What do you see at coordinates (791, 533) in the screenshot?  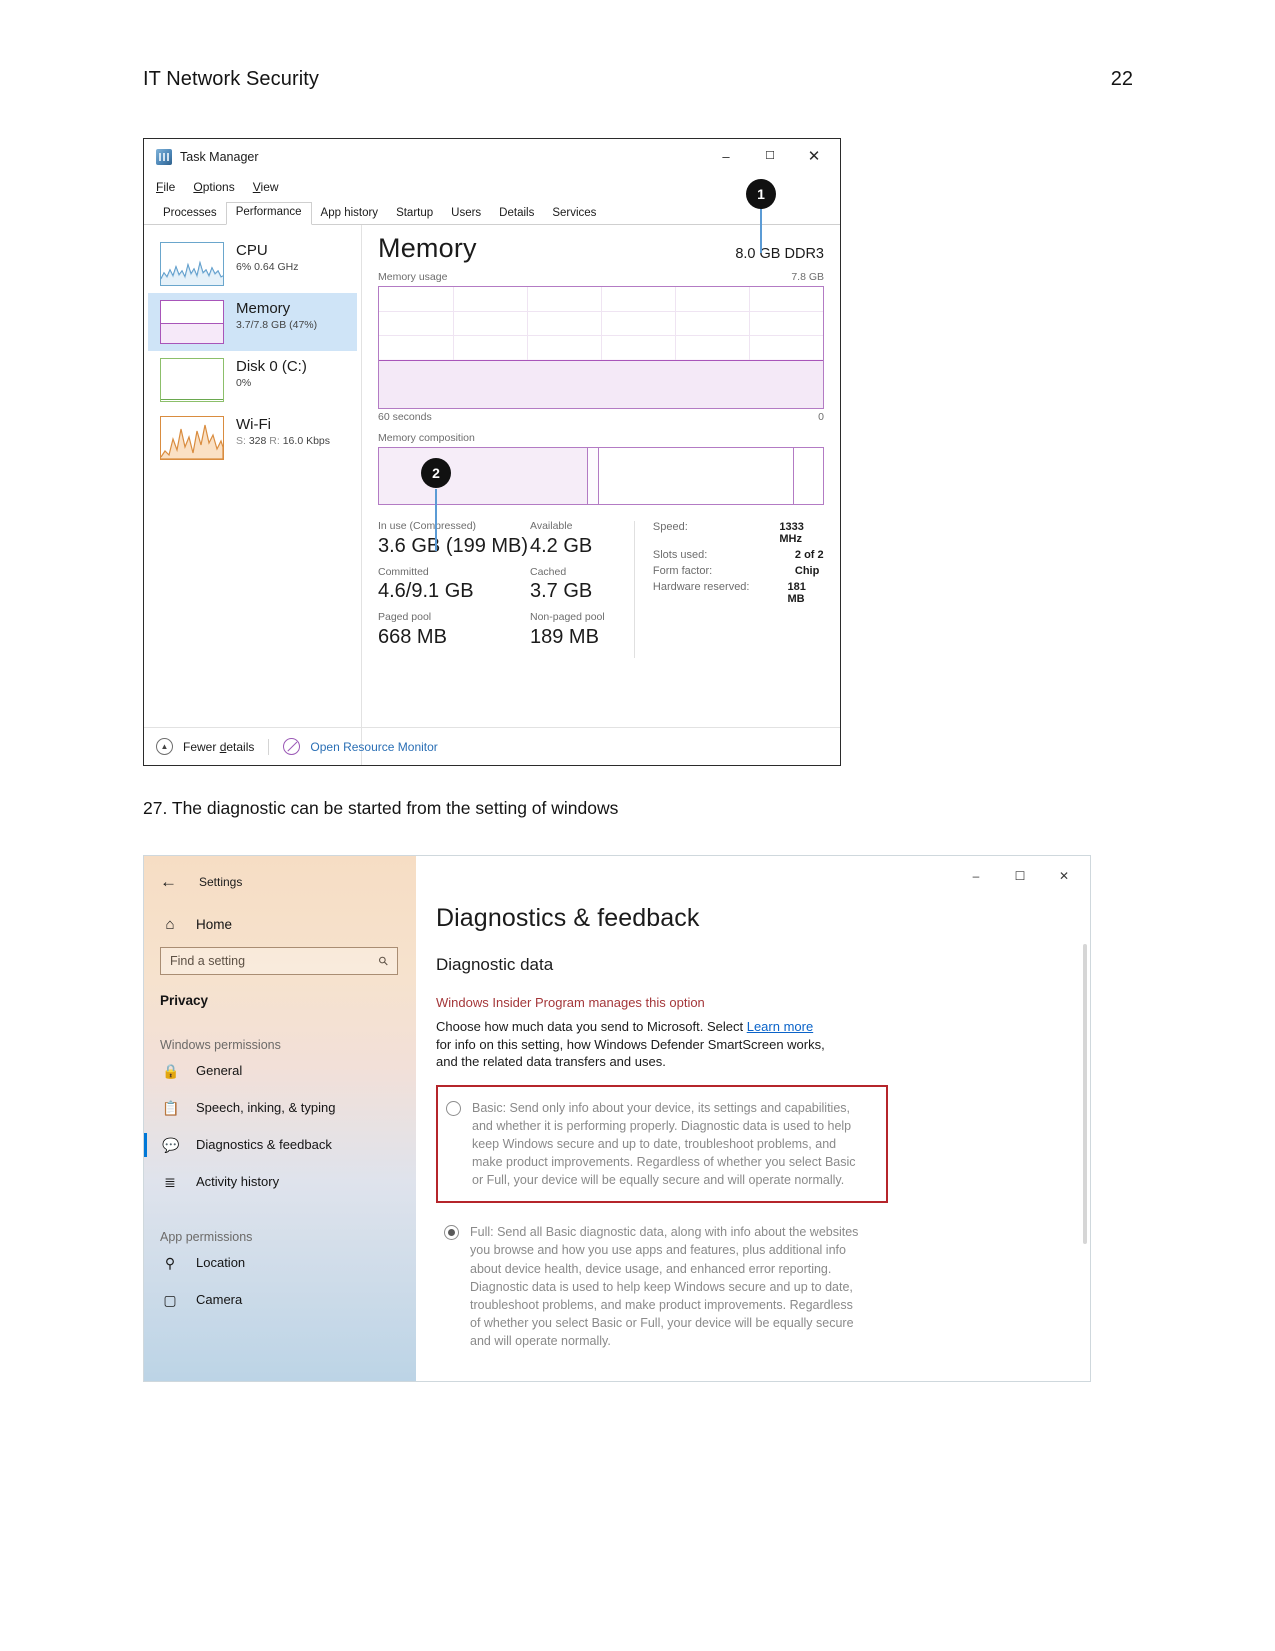 I see `hardware-value: 1333 MHz` at bounding box center [791, 533].